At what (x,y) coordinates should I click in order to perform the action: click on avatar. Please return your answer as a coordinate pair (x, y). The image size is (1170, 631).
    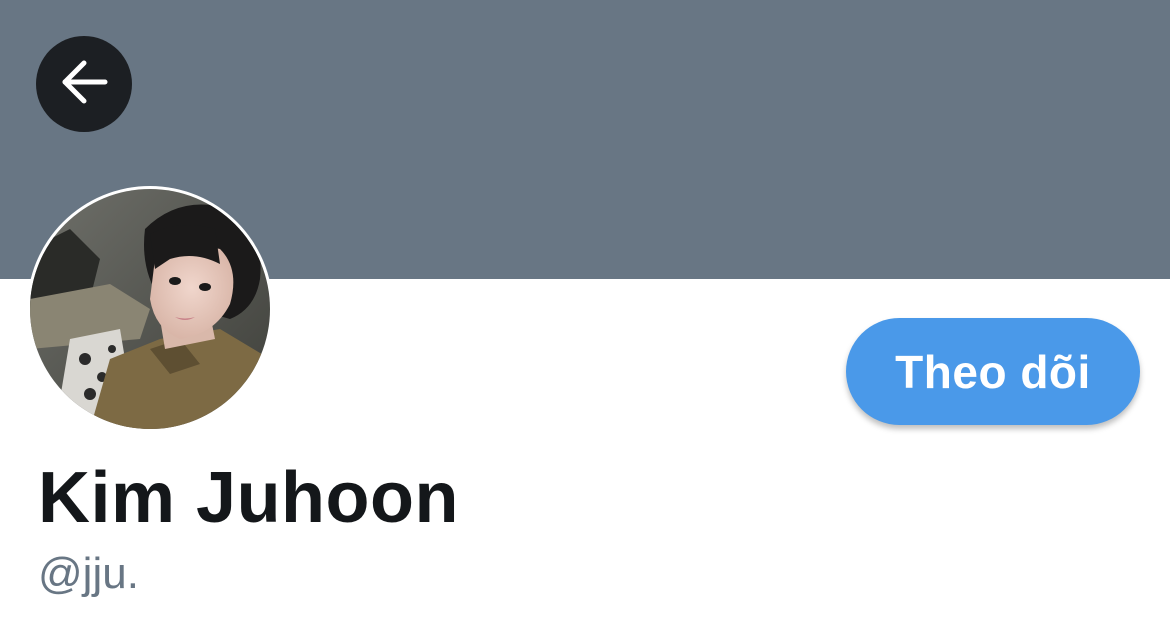
    Looking at the image, I should click on (150, 309).